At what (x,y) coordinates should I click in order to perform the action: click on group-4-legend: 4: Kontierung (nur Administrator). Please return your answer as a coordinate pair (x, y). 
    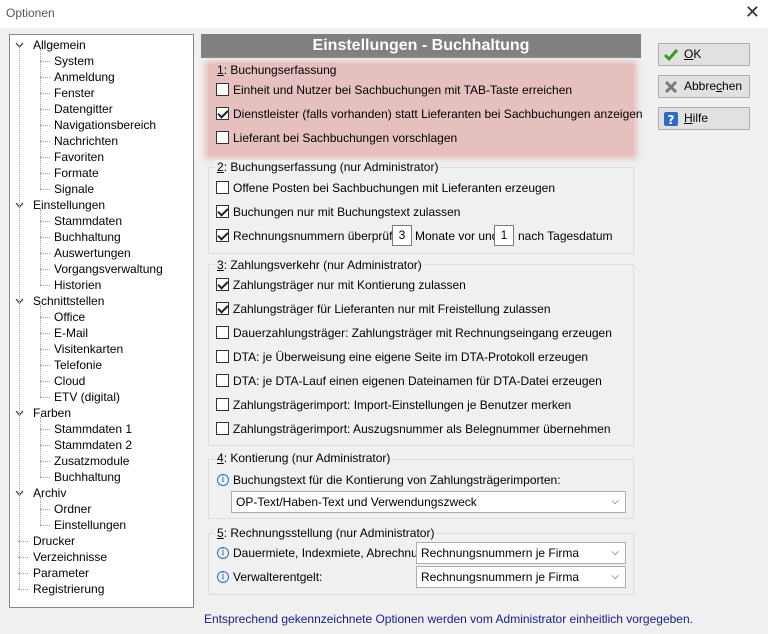
    Looking at the image, I should click on (304, 458).